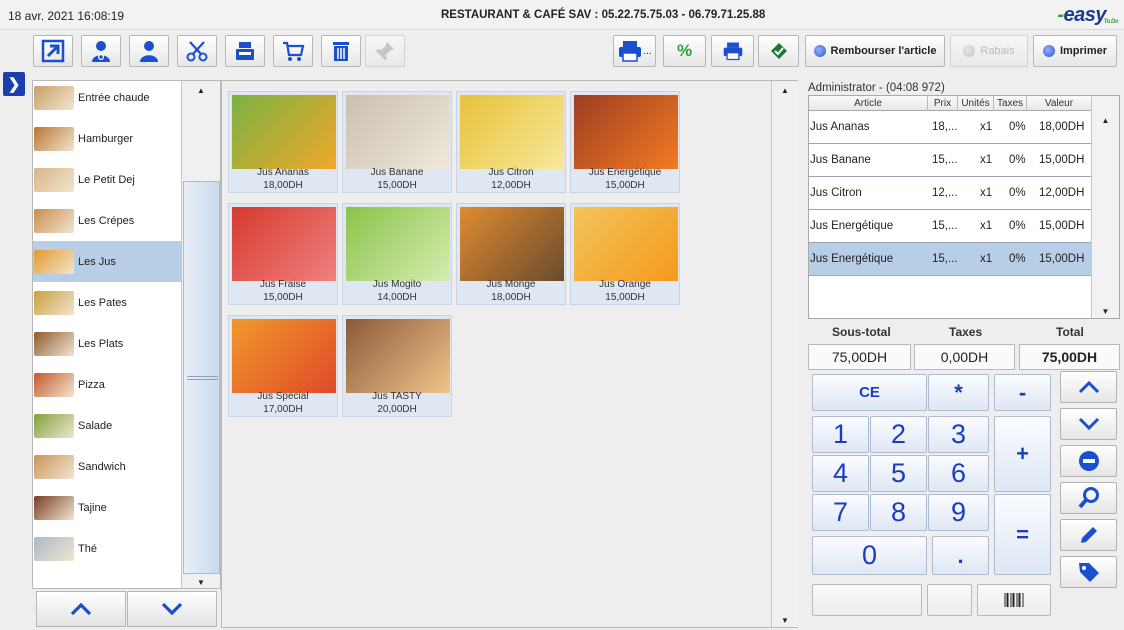  I want to click on user-add-icon, so click(101, 51).